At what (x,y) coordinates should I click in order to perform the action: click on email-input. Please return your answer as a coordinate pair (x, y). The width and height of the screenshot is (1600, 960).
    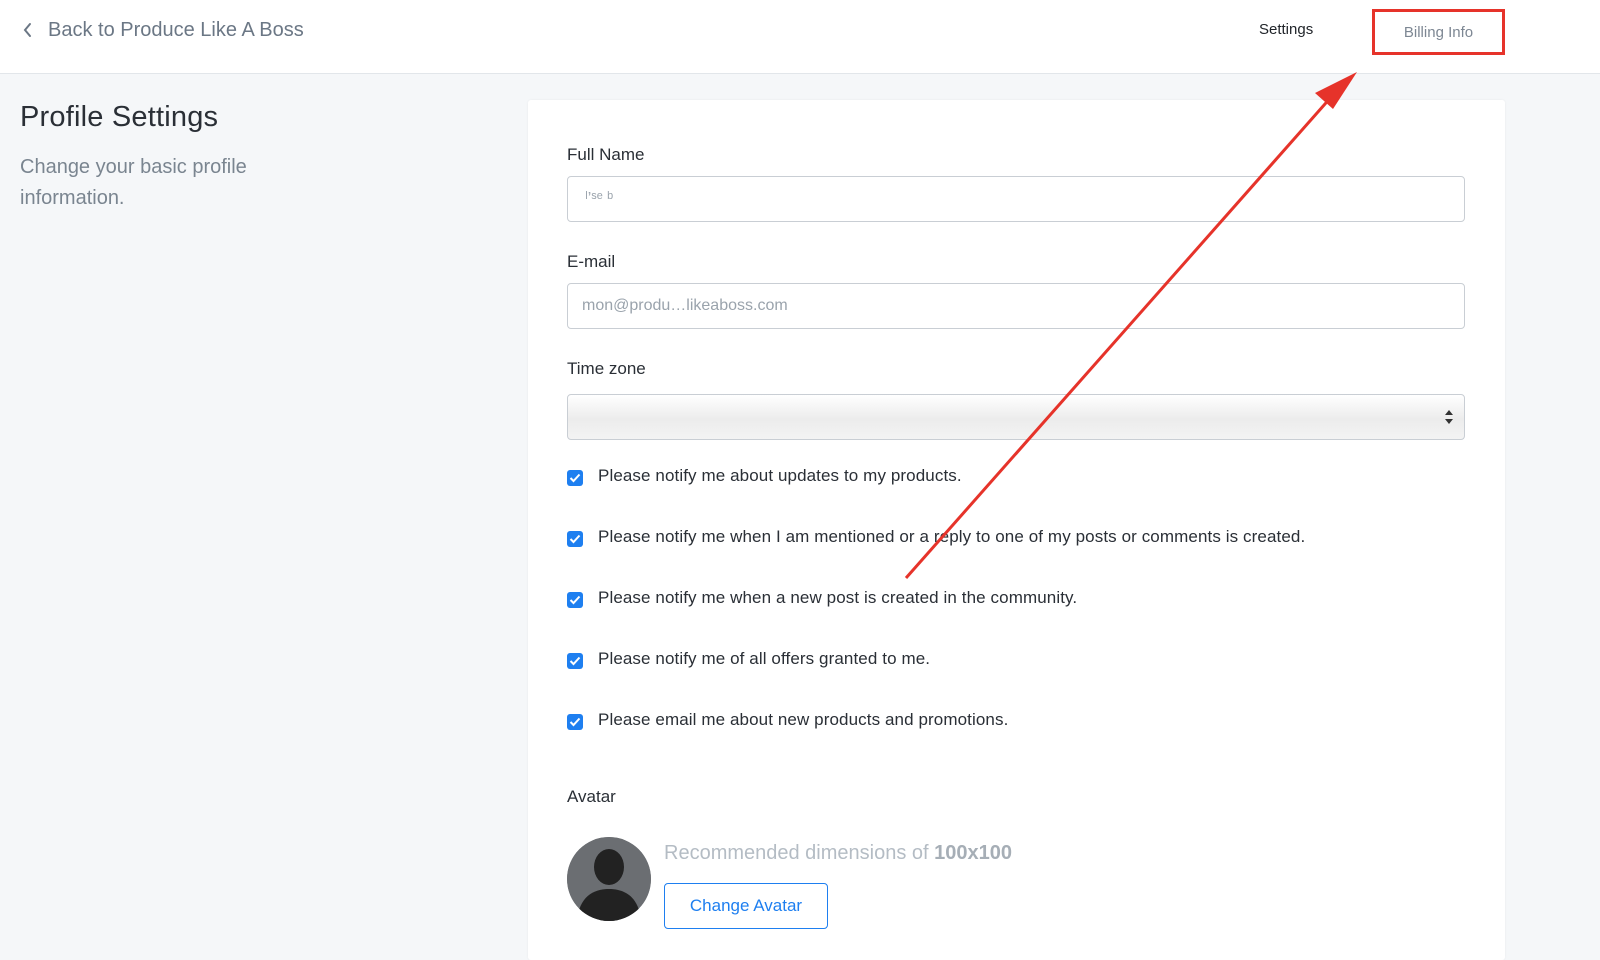
    Looking at the image, I should click on (1016, 306).